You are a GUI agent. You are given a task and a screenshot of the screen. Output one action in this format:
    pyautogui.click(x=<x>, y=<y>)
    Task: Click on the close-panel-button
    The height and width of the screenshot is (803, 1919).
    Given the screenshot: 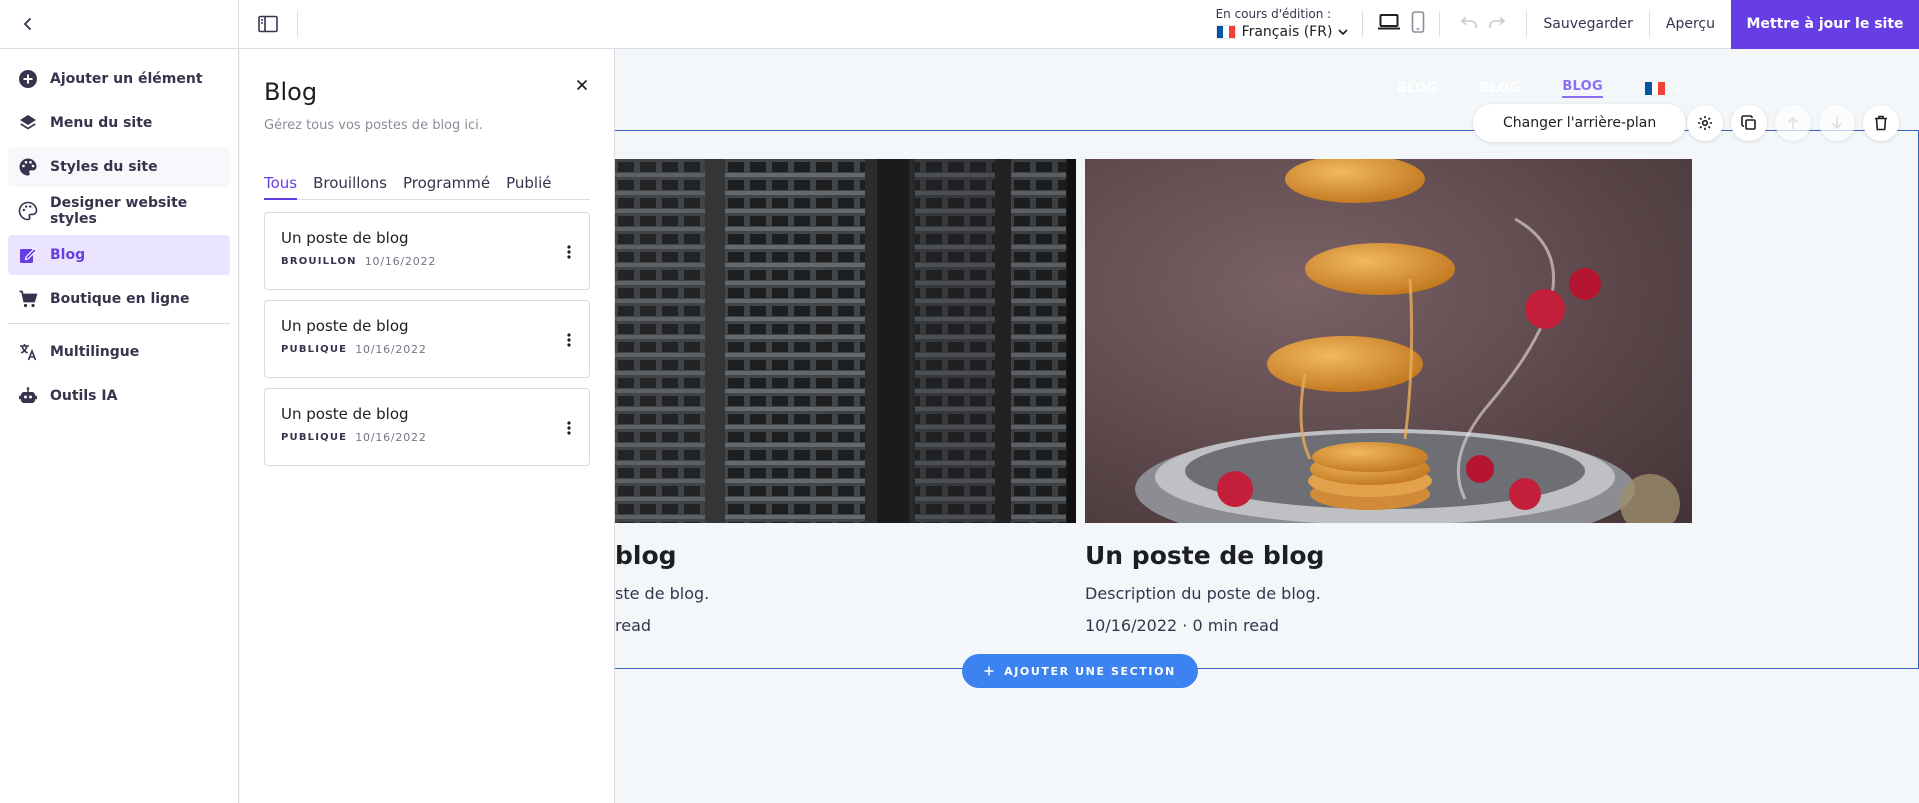 What is the action you would take?
    pyautogui.click(x=582, y=85)
    